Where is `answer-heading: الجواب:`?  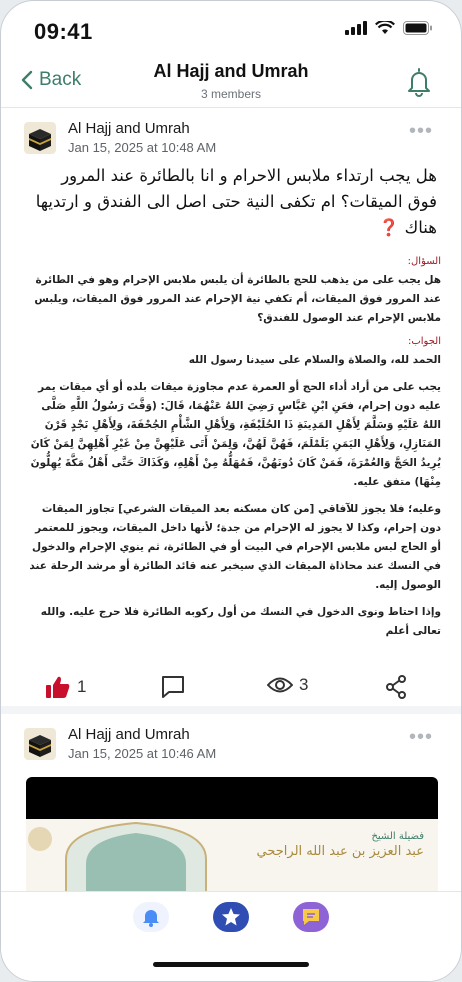 answer-heading: الجواب: is located at coordinates (424, 341).